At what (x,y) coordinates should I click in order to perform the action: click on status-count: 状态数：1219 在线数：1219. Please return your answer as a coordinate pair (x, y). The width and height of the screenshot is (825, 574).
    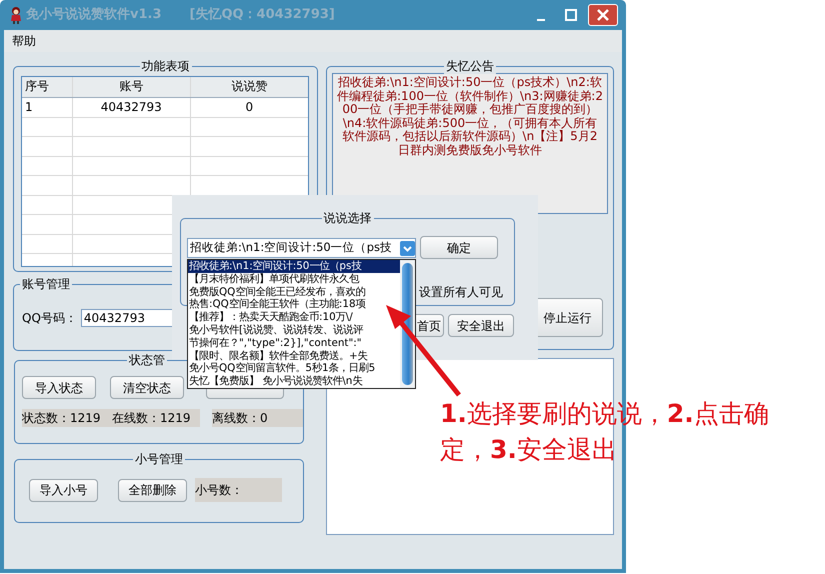
    Looking at the image, I should click on (111, 418).